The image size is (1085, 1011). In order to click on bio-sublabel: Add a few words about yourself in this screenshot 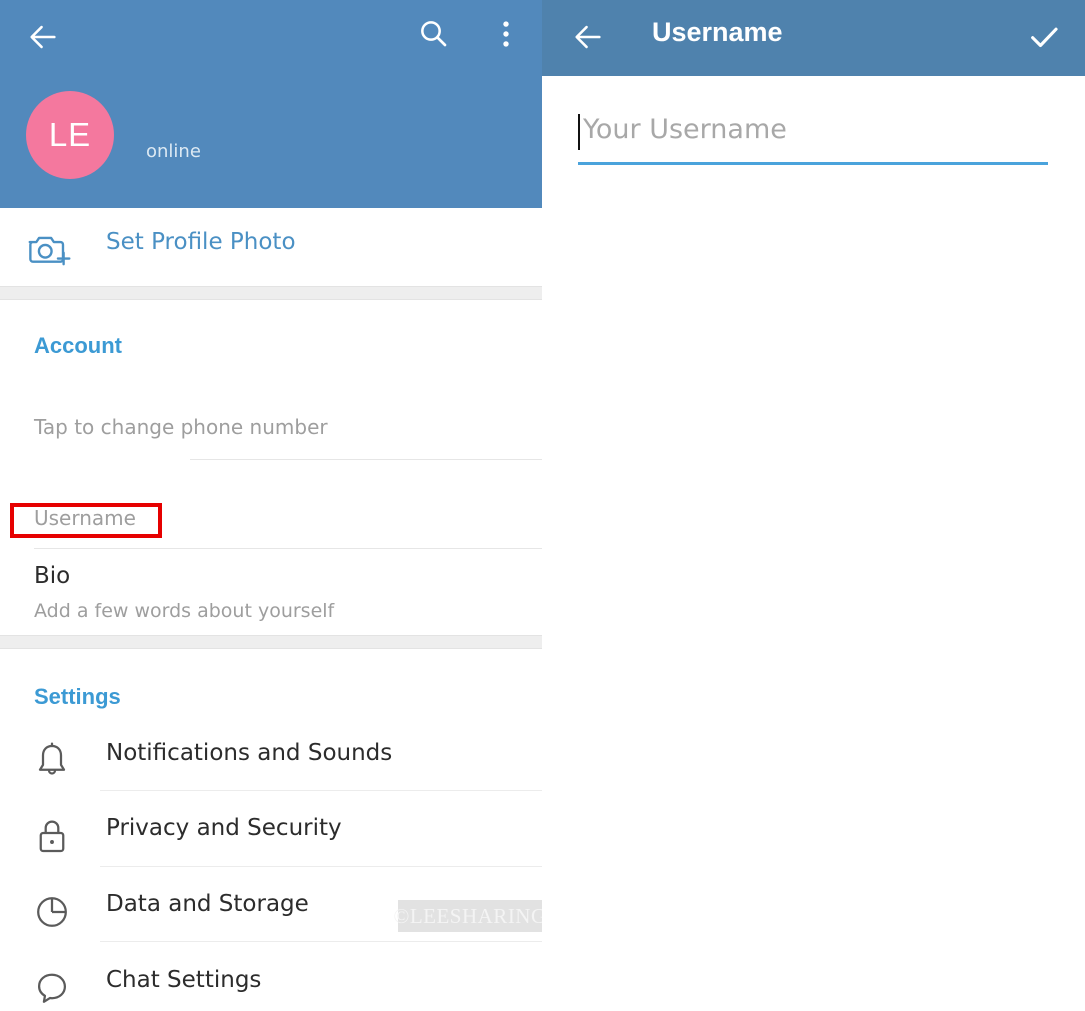, I will do `click(184, 611)`.